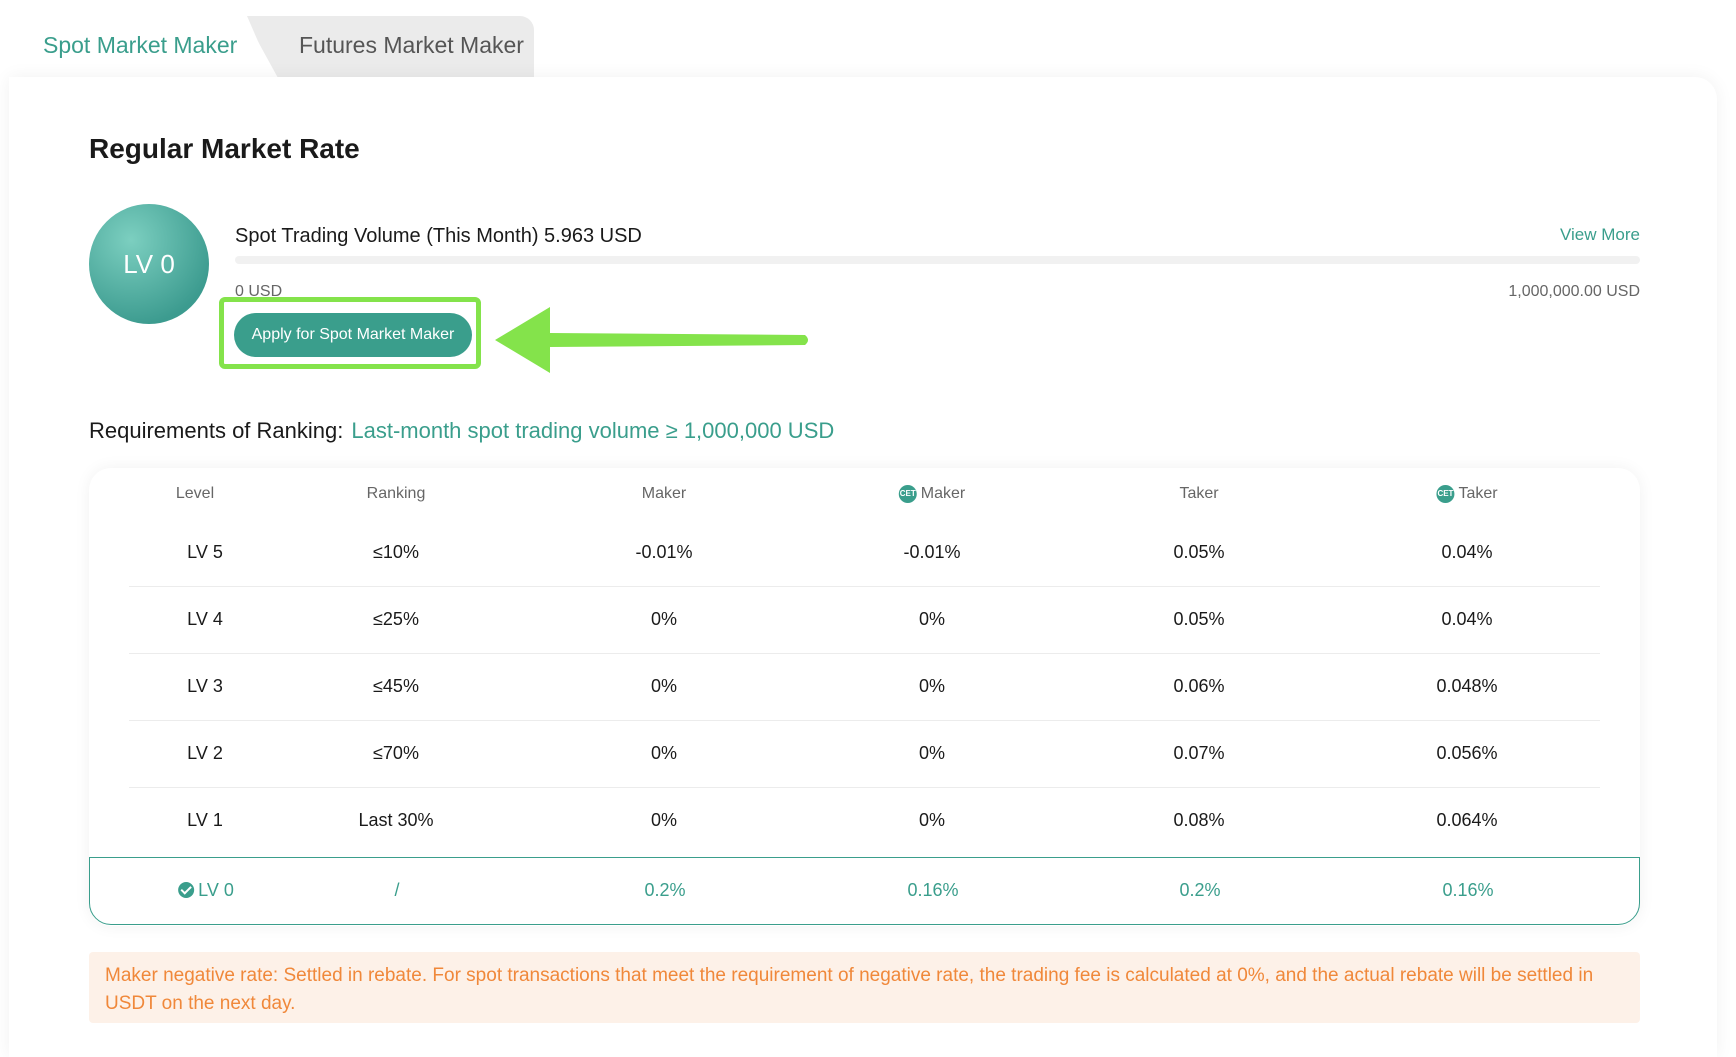  What do you see at coordinates (205, 552) in the screenshot?
I see `cell-level: LV 5` at bounding box center [205, 552].